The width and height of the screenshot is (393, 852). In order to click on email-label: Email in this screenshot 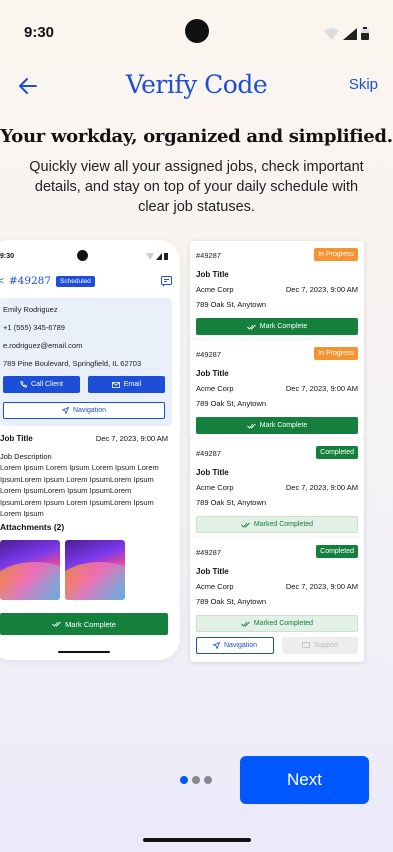, I will do `click(132, 384)`.